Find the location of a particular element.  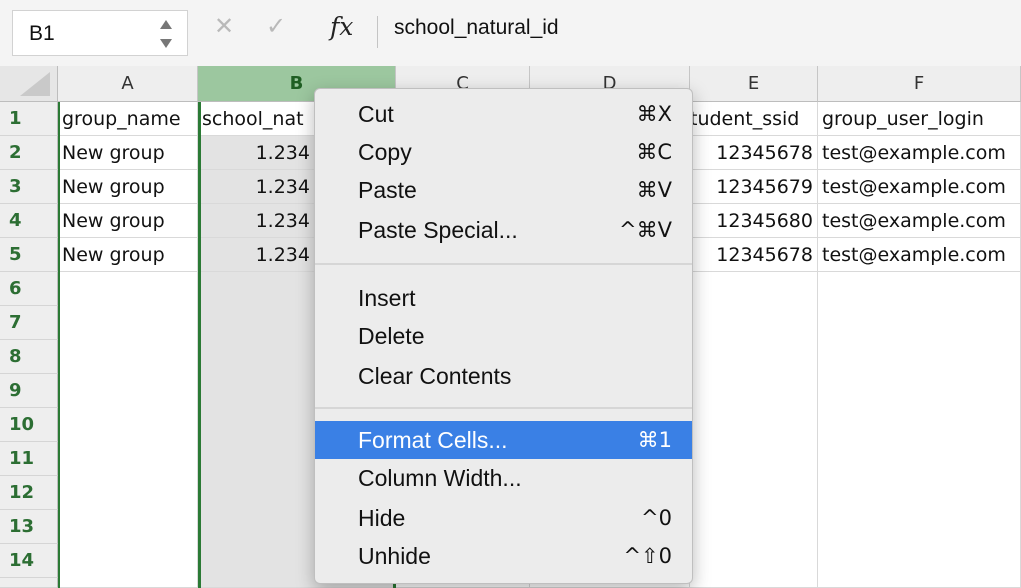

cell-f1: group_user_login is located at coordinates (919, 119).